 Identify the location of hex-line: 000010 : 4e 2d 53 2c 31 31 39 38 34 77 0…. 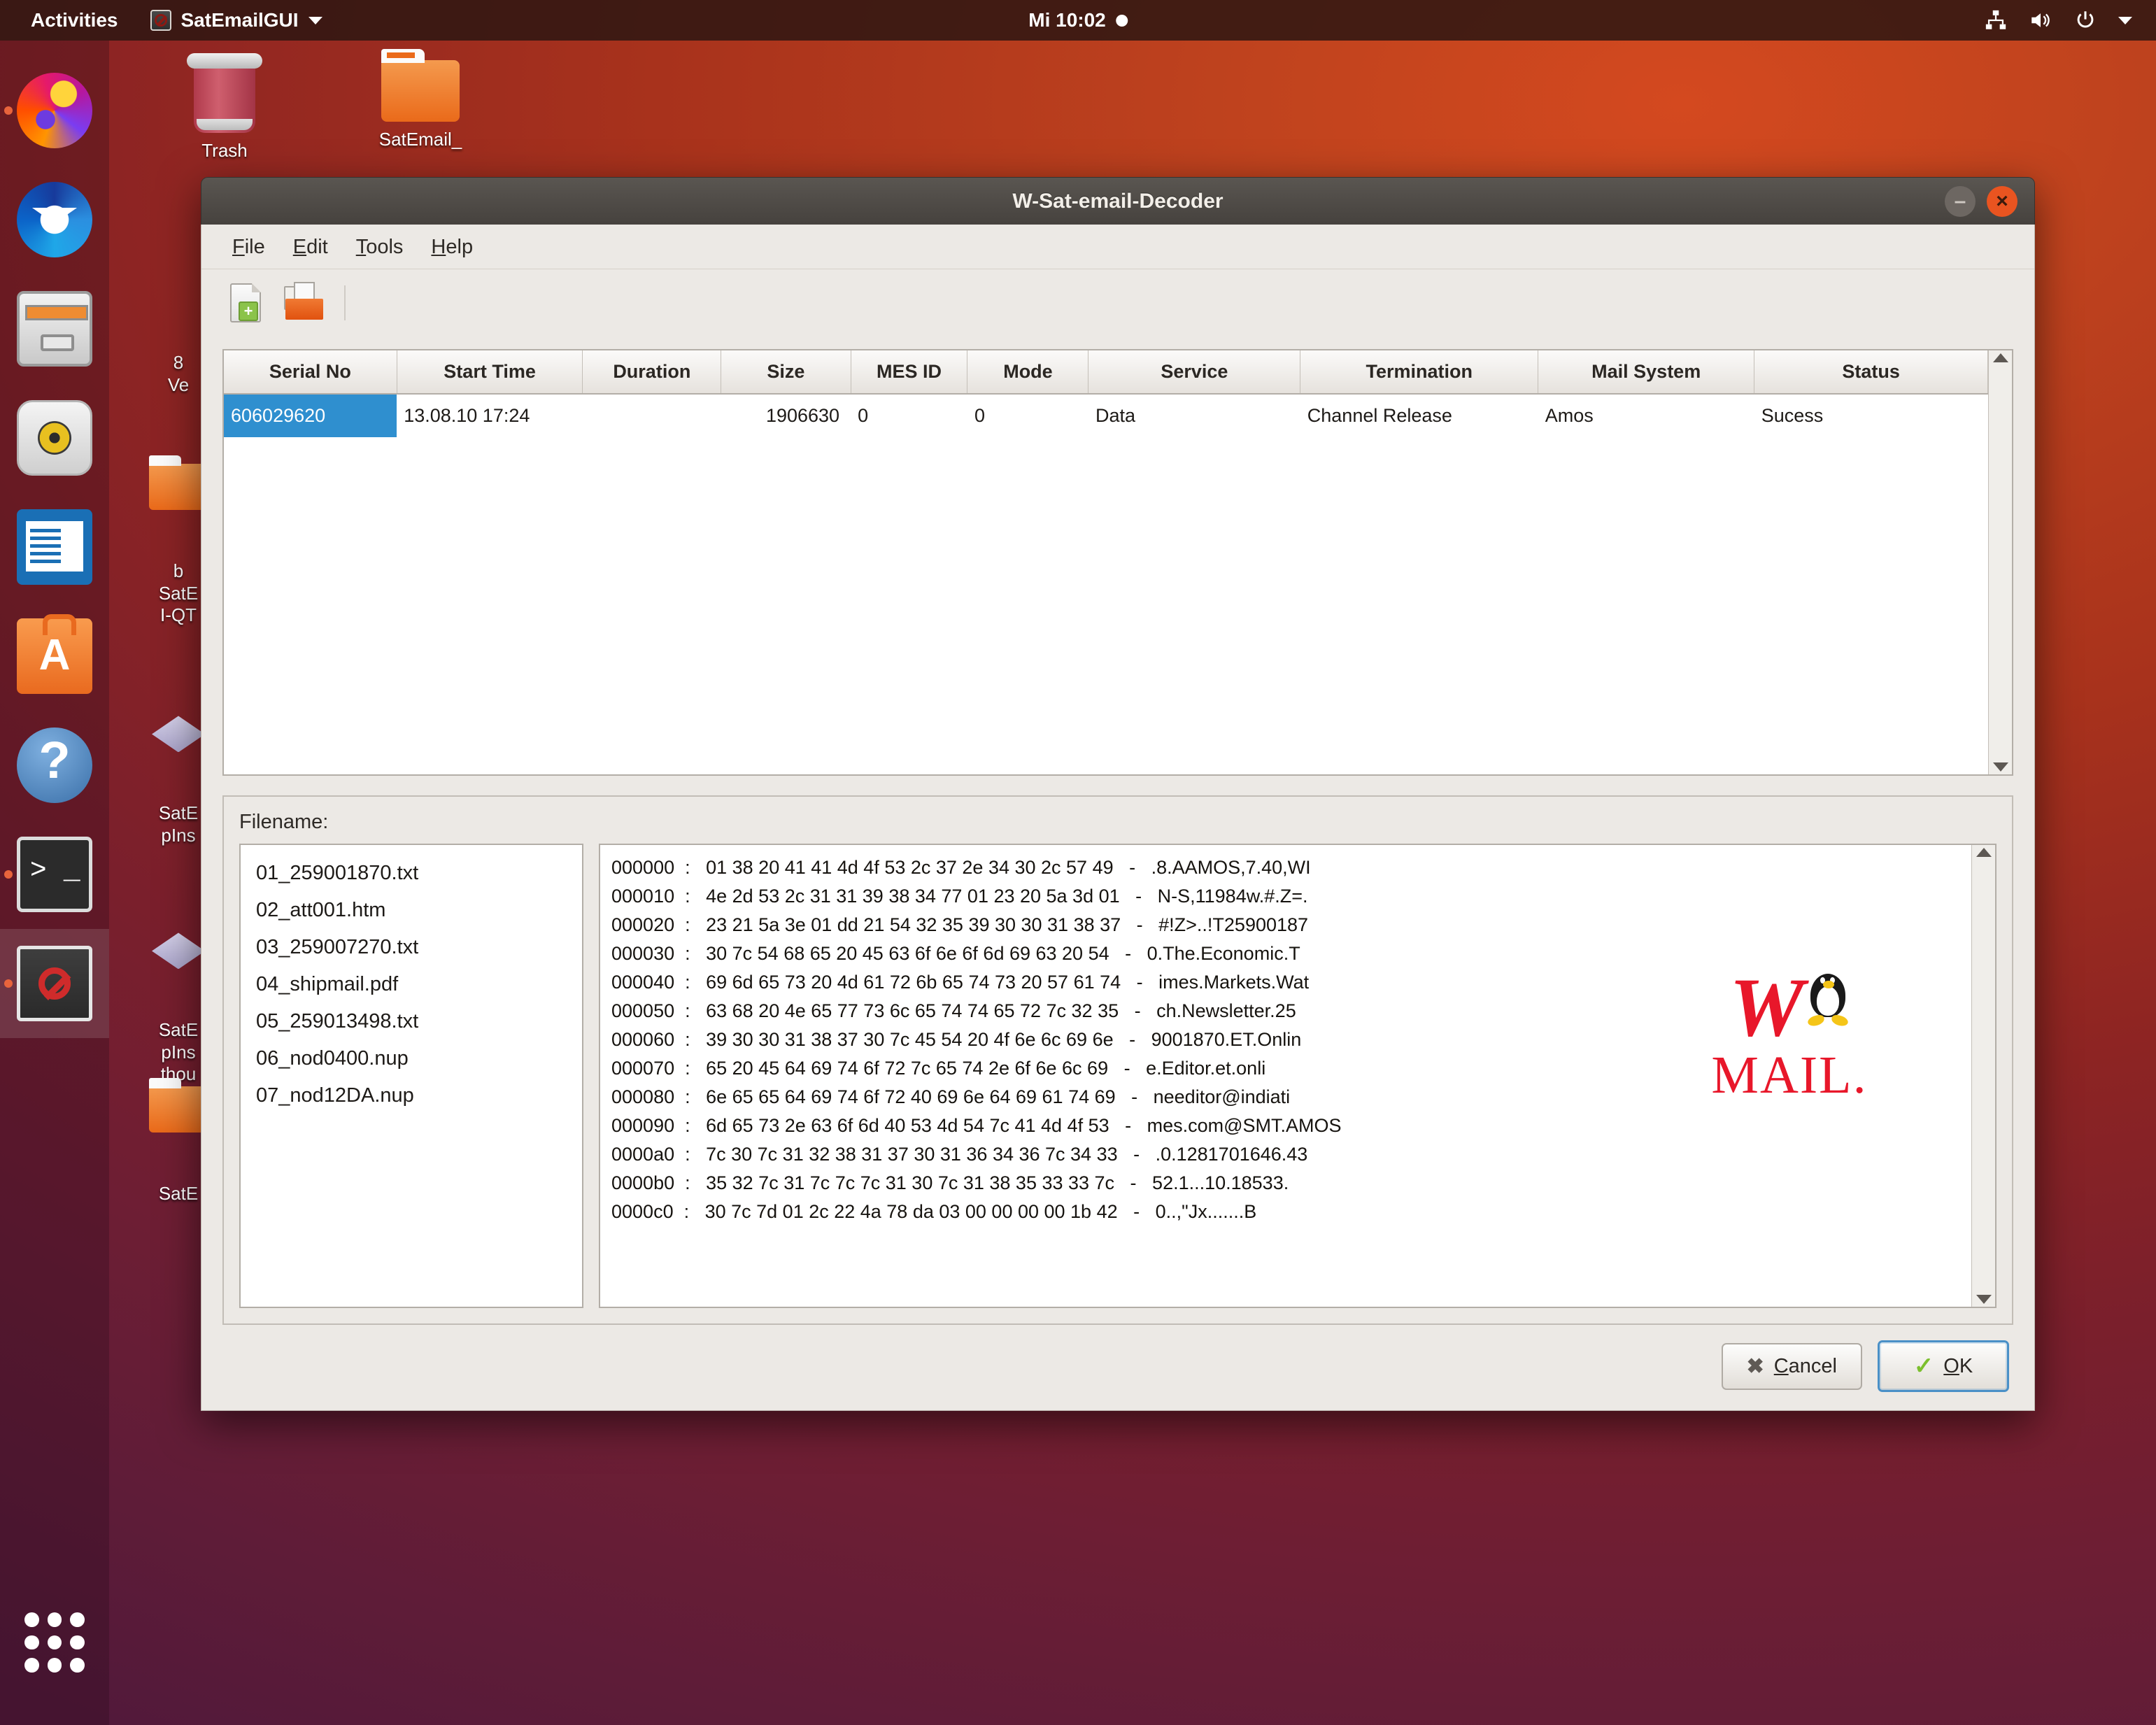
(960, 896).